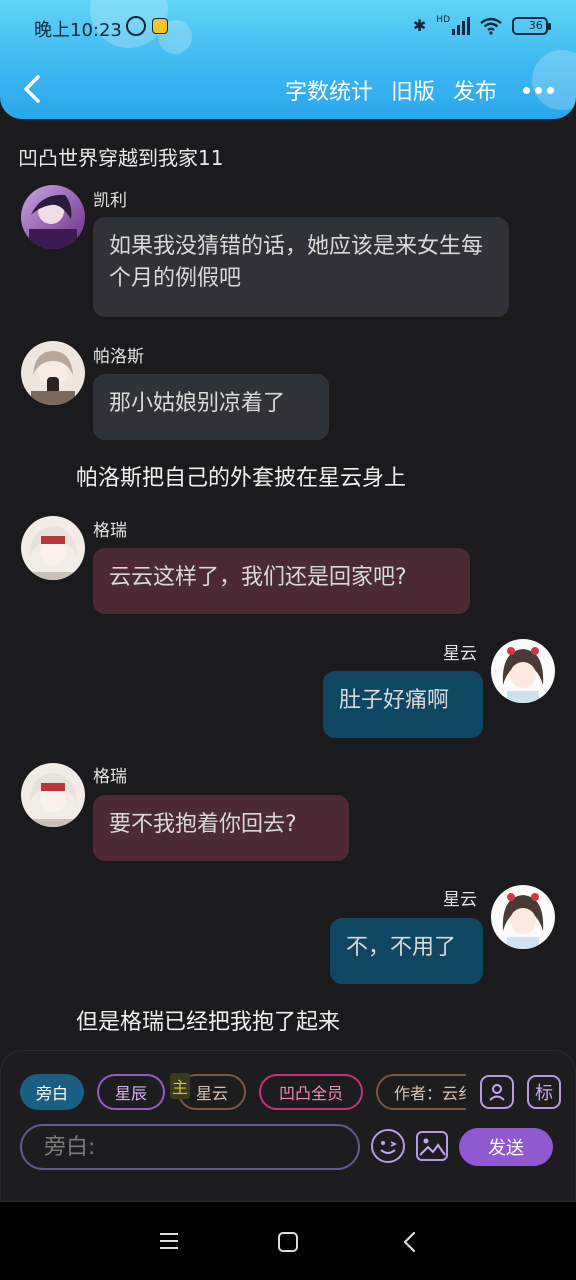 The height and width of the screenshot is (1280, 576). I want to click on system-navigation-bar, so click(288, 1241).